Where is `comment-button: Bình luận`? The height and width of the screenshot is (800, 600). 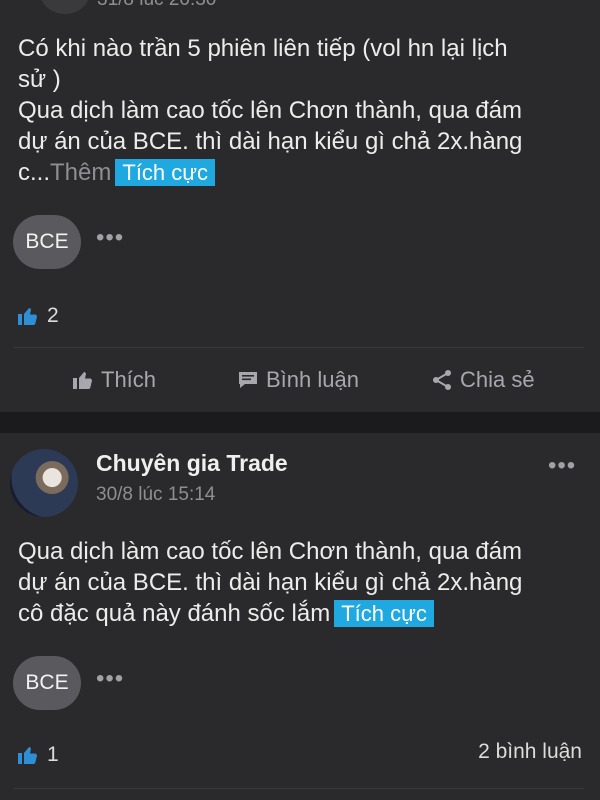 comment-button: Bình luận is located at coordinates (297, 380).